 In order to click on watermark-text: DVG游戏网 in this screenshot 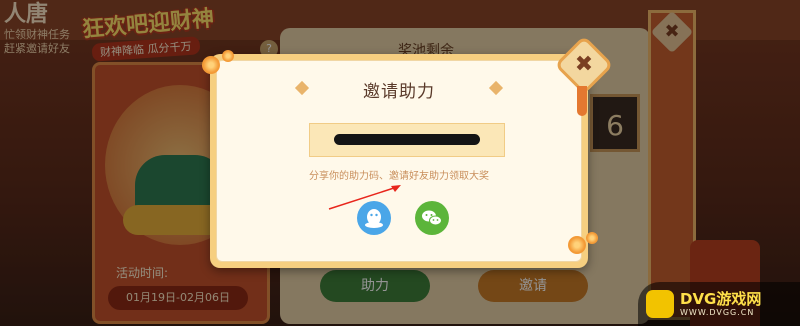, I will do `click(721, 299)`.